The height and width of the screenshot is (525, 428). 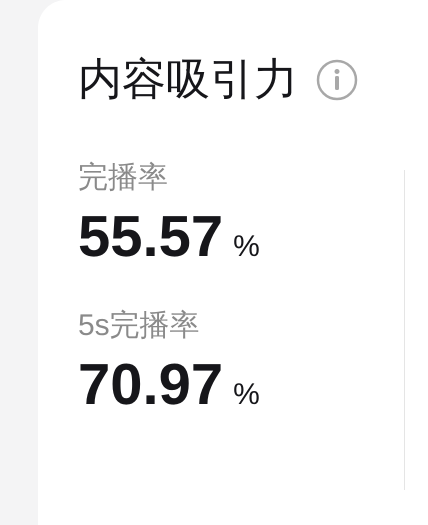 What do you see at coordinates (337, 80) in the screenshot?
I see `info-icon` at bounding box center [337, 80].